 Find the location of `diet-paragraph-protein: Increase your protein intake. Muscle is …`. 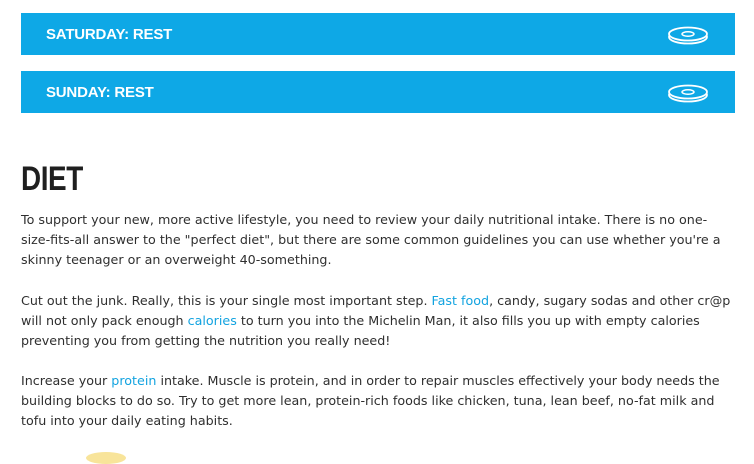

diet-paragraph-protein: Increase your protein intake. Muscle is … is located at coordinates (377, 401).